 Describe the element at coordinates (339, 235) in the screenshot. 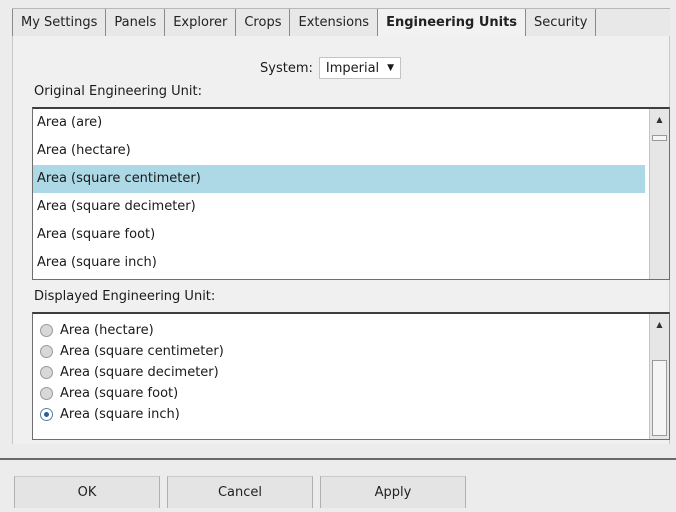

I see `list-item: Area (square foot)` at that location.